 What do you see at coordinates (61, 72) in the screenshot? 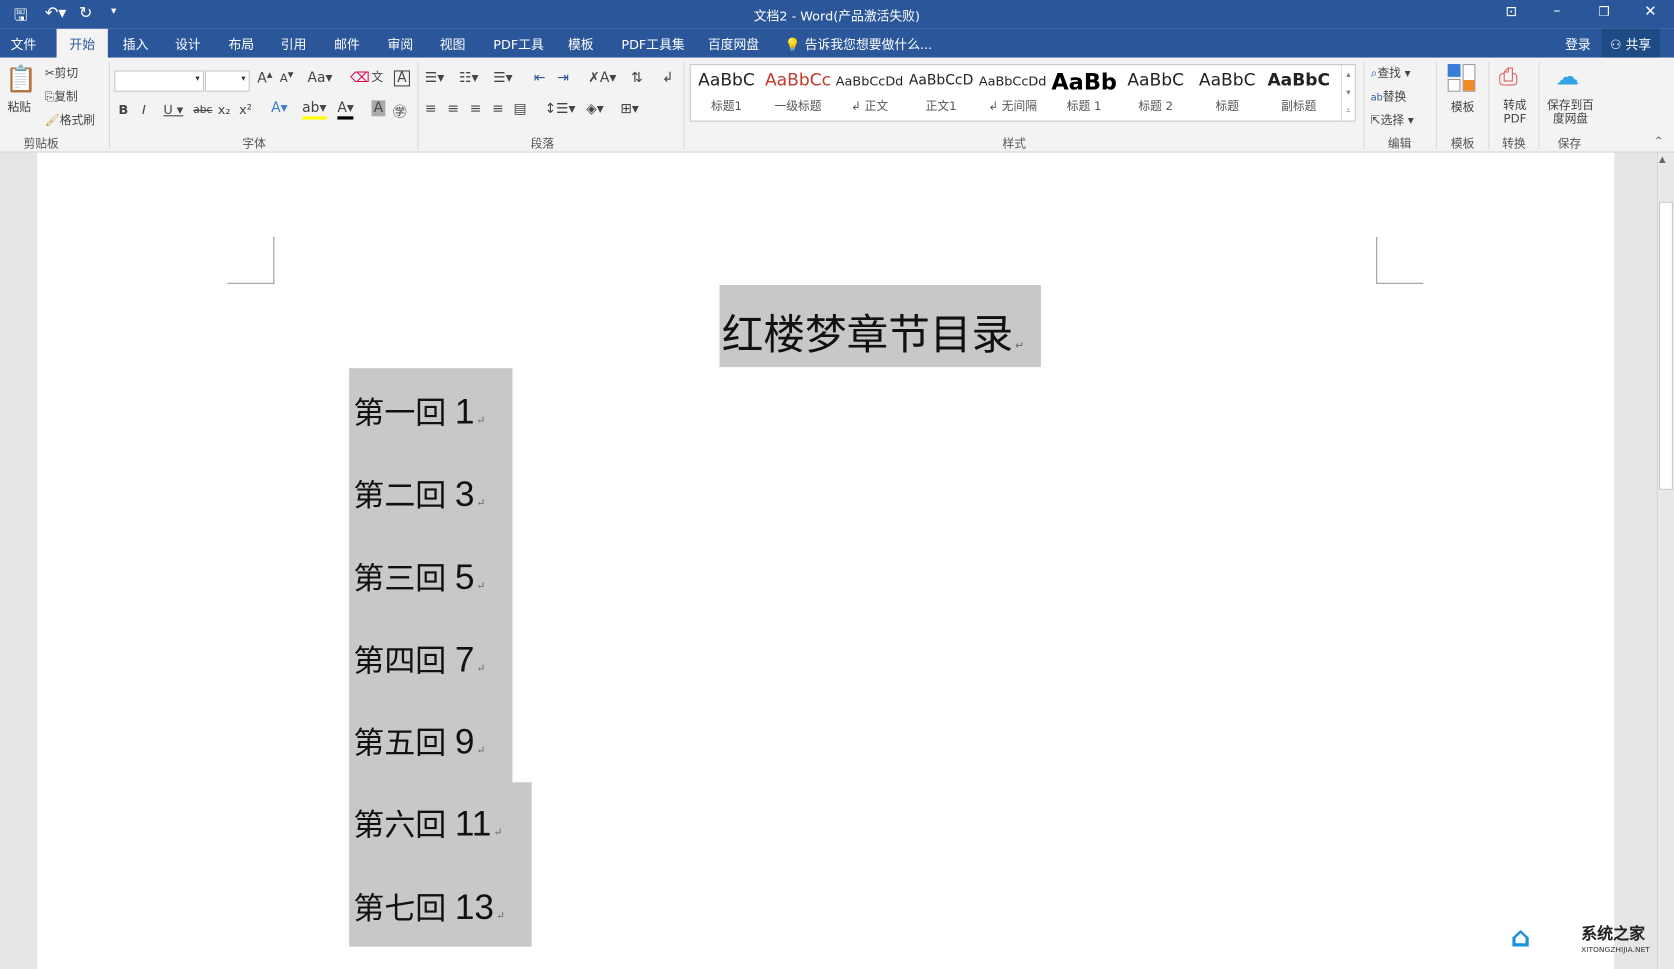
I see `cut-button: ✂剪切` at bounding box center [61, 72].